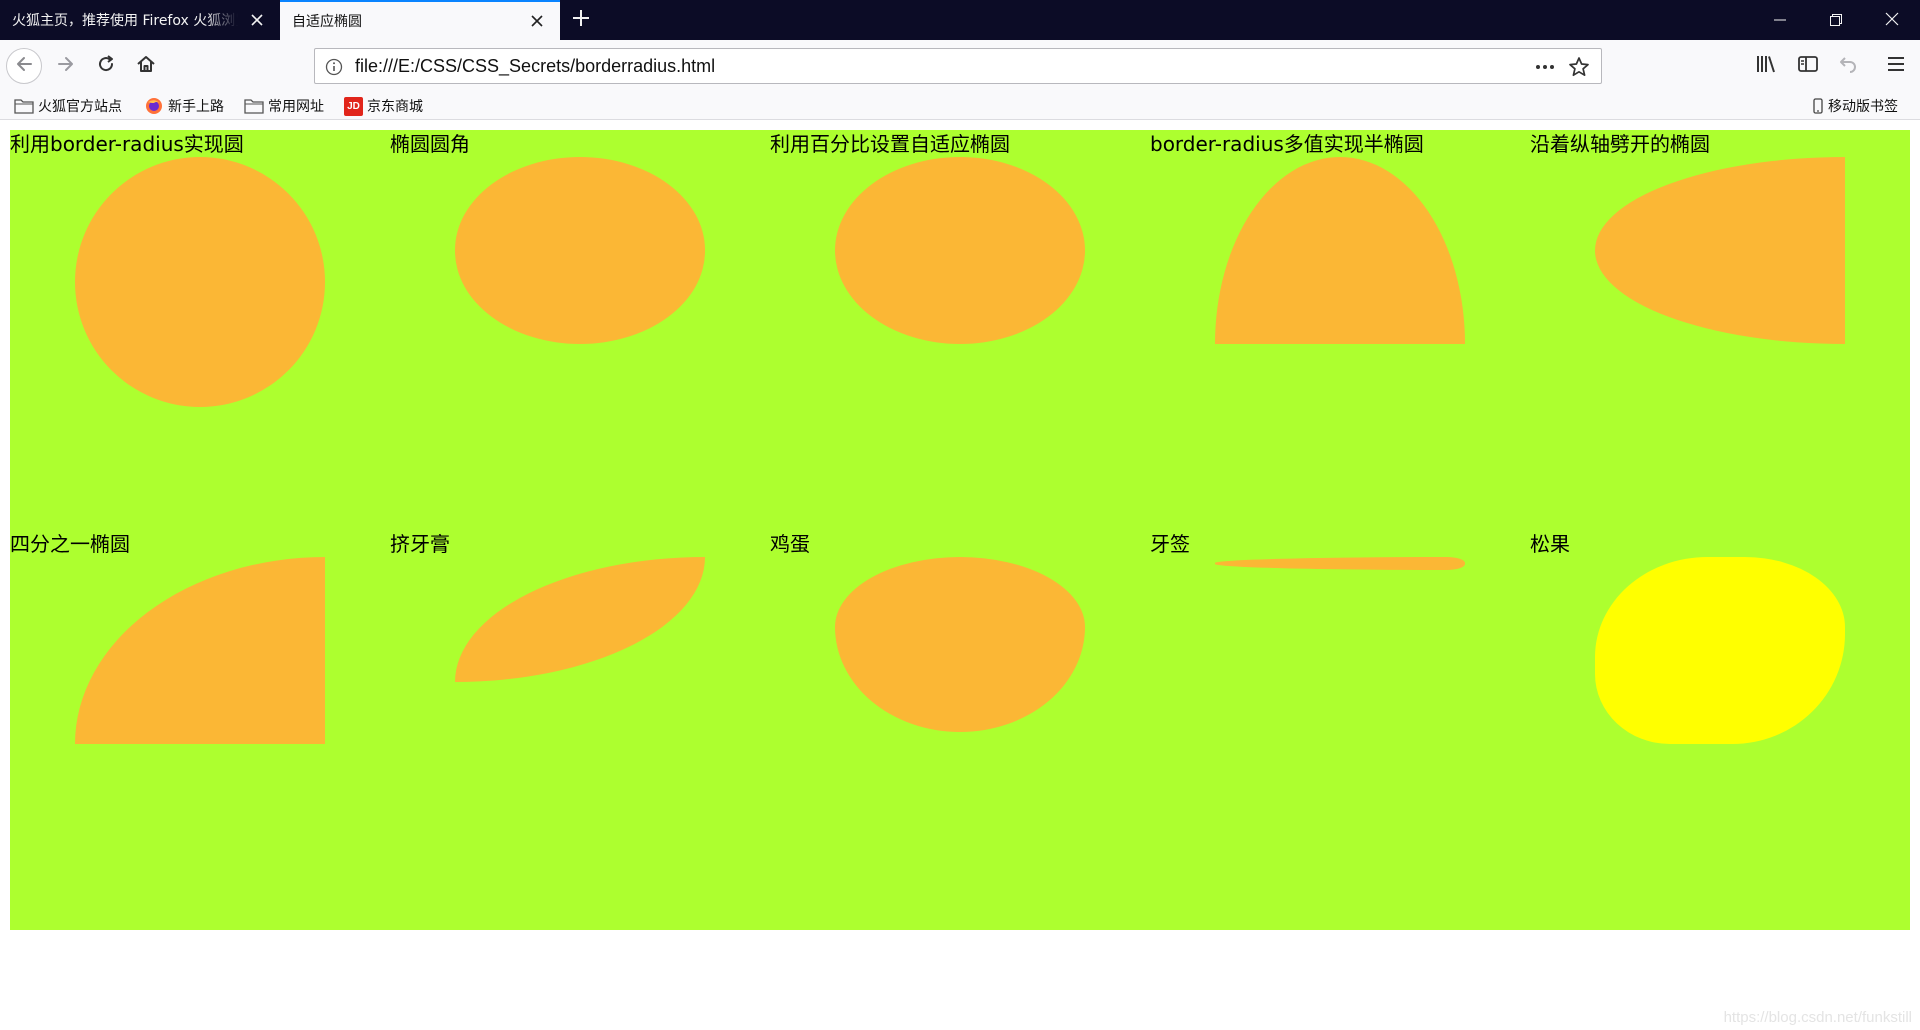  Describe the element at coordinates (200, 650) in the screenshot. I see `quarter-ellipse-shape` at that location.